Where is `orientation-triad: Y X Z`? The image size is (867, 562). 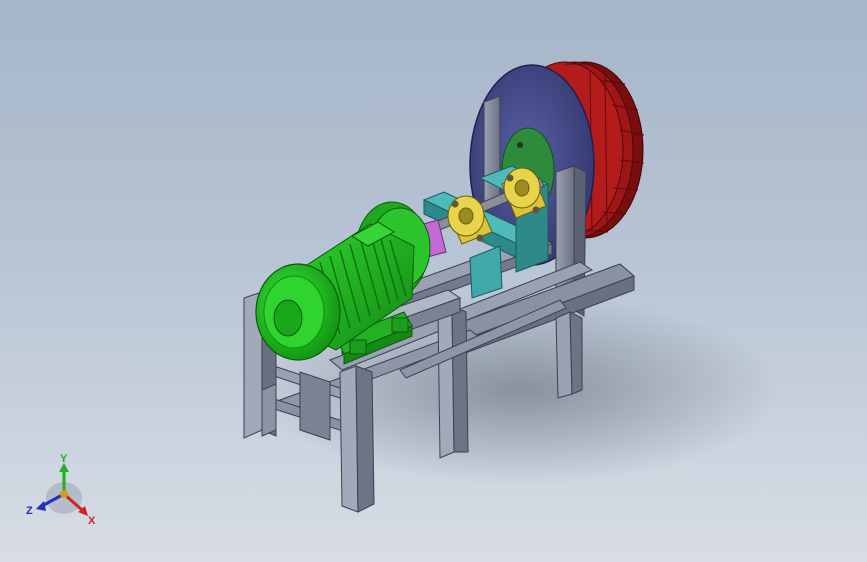
orientation-triad: Y X Z is located at coordinates (63, 493).